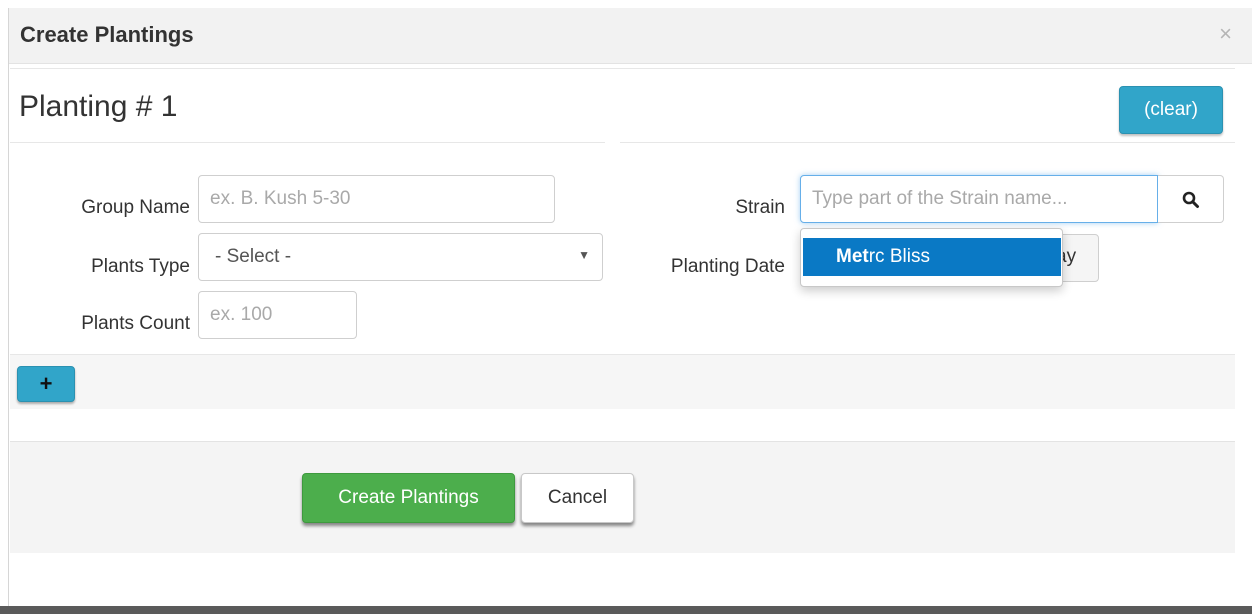 The width and height of the screenshot is (1252, 614). What do you see at coordinates (277, 315) in the screenshot?
I see `plants-count-input` at bounding box center [277, 315].